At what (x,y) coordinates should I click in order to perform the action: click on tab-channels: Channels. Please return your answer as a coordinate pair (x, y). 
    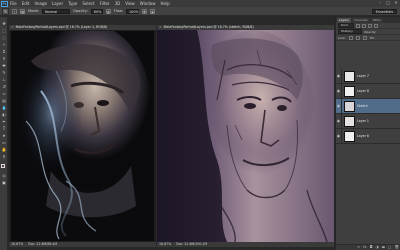
    Looking at the image, I should click on (360, 20).